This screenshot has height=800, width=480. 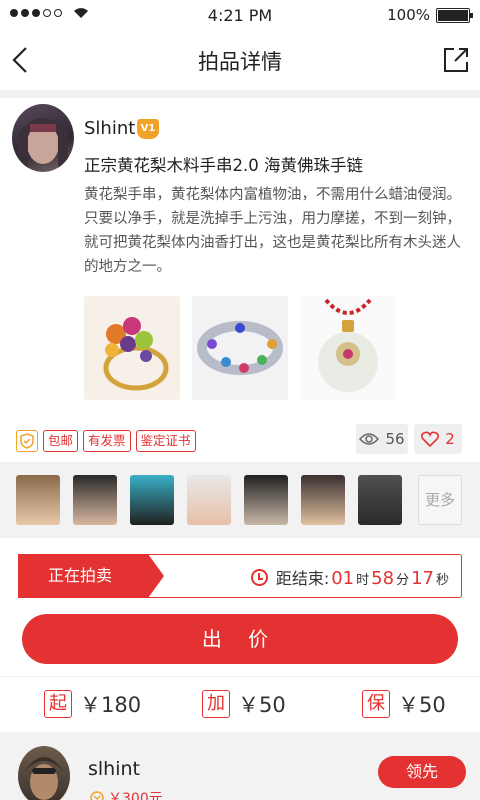 What do you see at coordinates (259, 577) in the screenshot?
I see `clock-icon` at bounding box center [259, 577].